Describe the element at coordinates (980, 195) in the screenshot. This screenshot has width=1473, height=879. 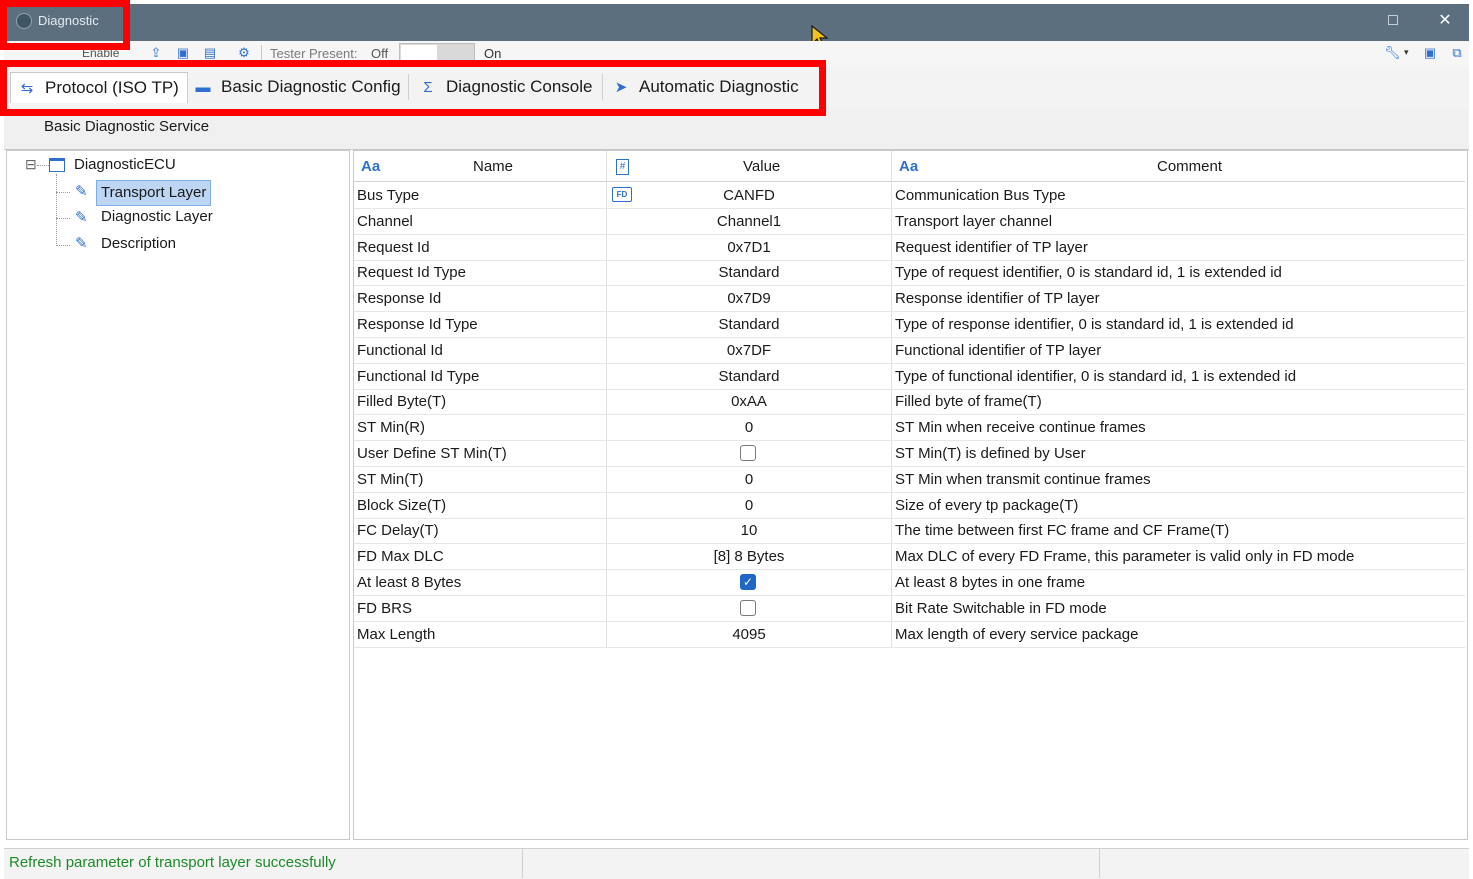
I see `cell-comment: Communication Bus Type` at that location.